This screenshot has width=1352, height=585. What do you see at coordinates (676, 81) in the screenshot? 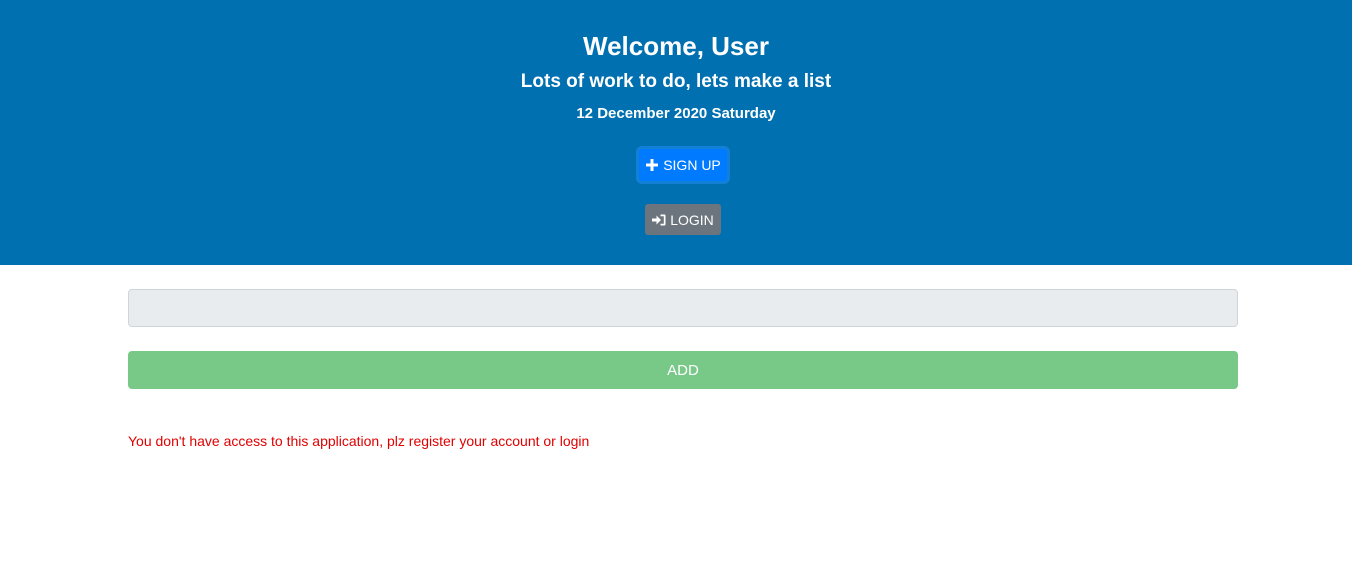
I see `welcome-subtitle: Lots of work to do, lets make a list` at bounding box center [676, 81].